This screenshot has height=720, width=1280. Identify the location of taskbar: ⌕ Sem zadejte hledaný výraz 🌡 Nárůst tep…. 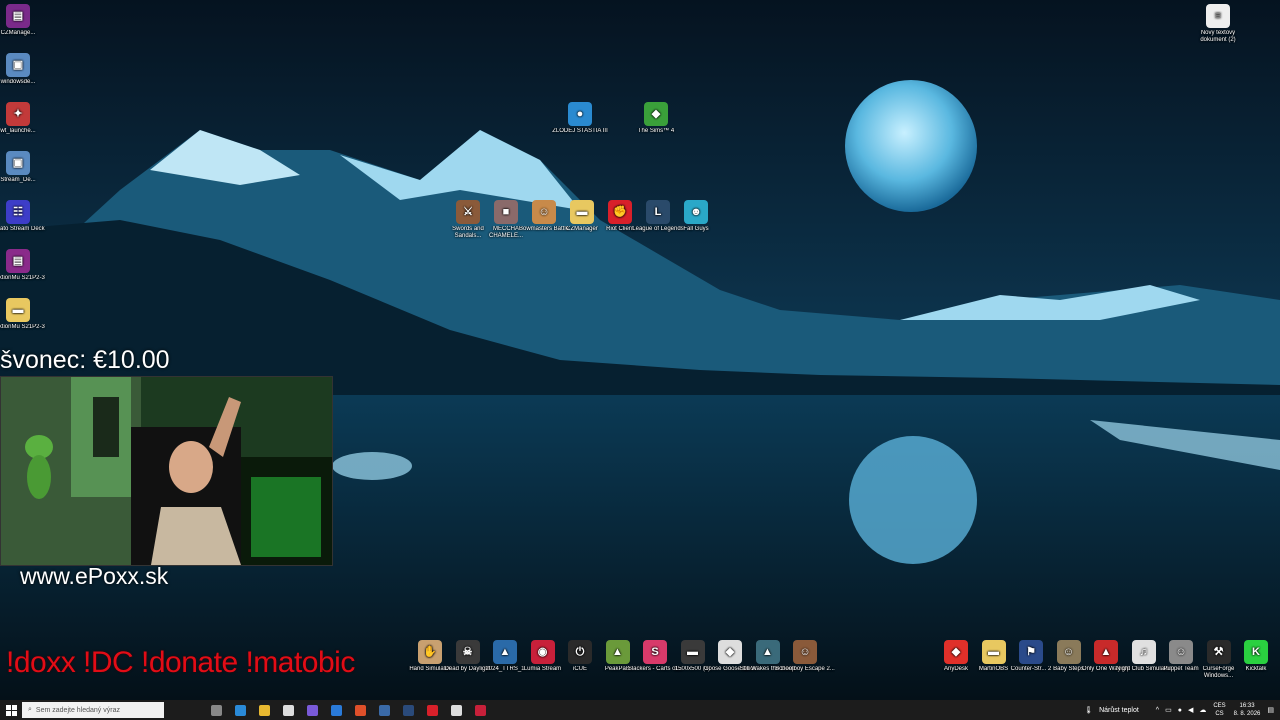
(640, 710).